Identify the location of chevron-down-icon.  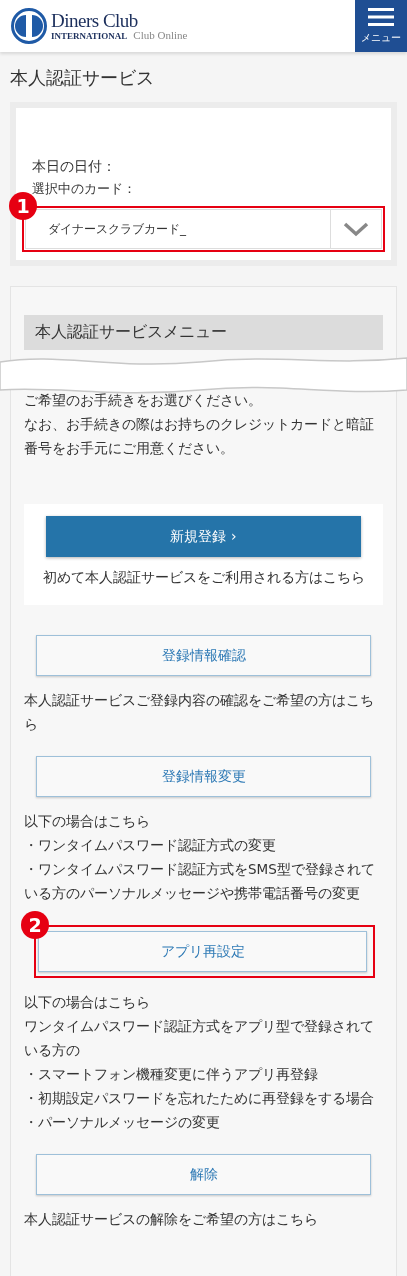
(356, 229).